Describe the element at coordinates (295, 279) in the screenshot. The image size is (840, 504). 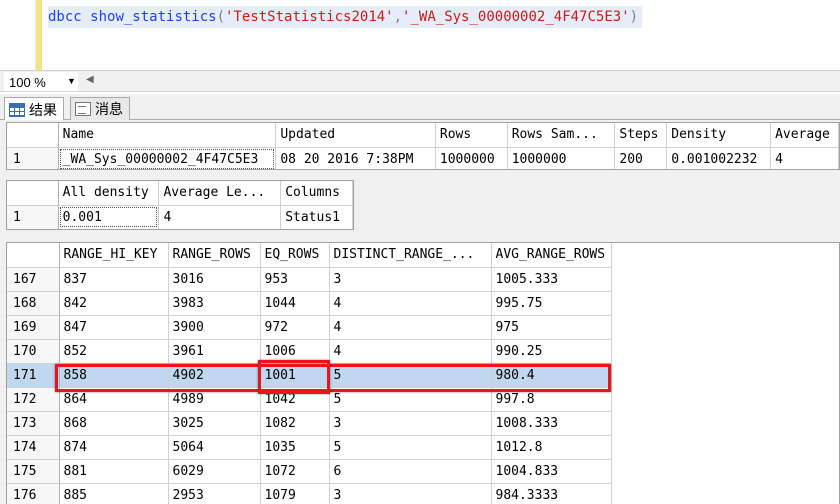
I see `grid-cell: 953` at that location.